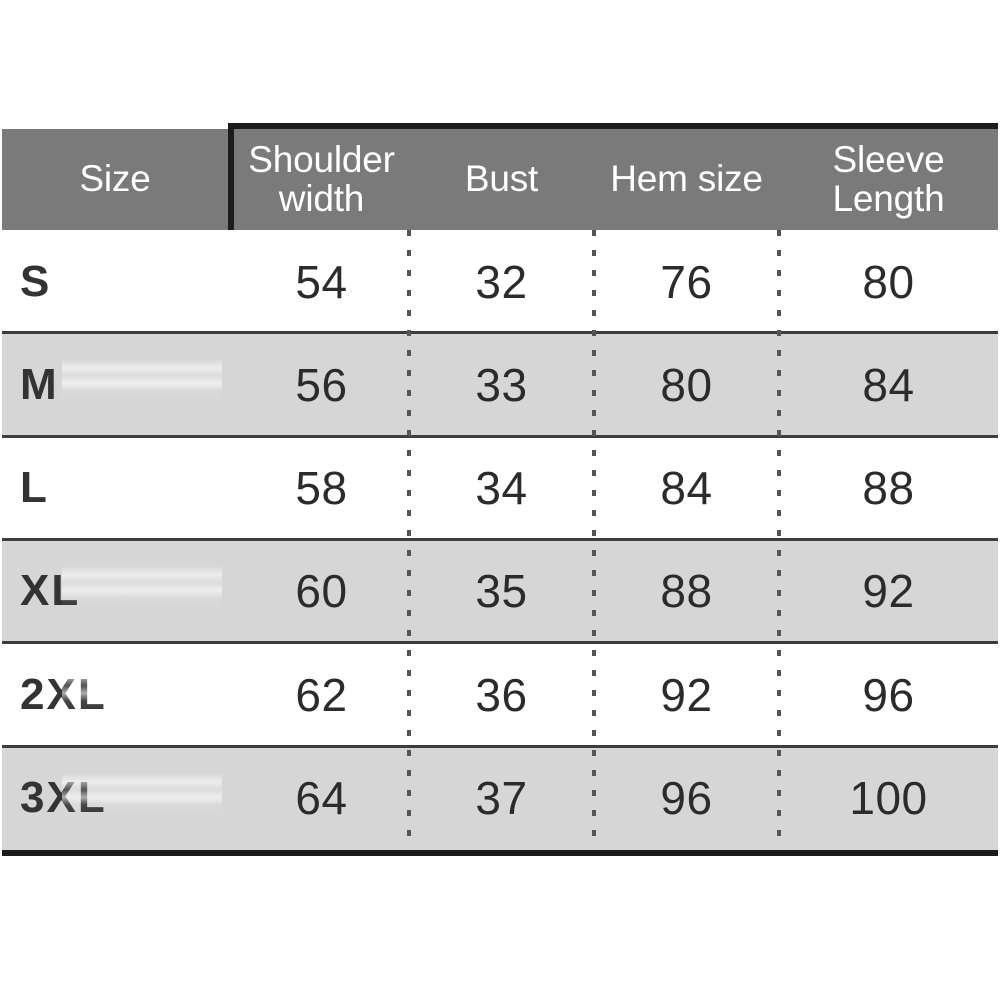 The width and height of the screenshot is (1001, 1001). I want to click on row-size-value: 2XL, so click(63, 694).